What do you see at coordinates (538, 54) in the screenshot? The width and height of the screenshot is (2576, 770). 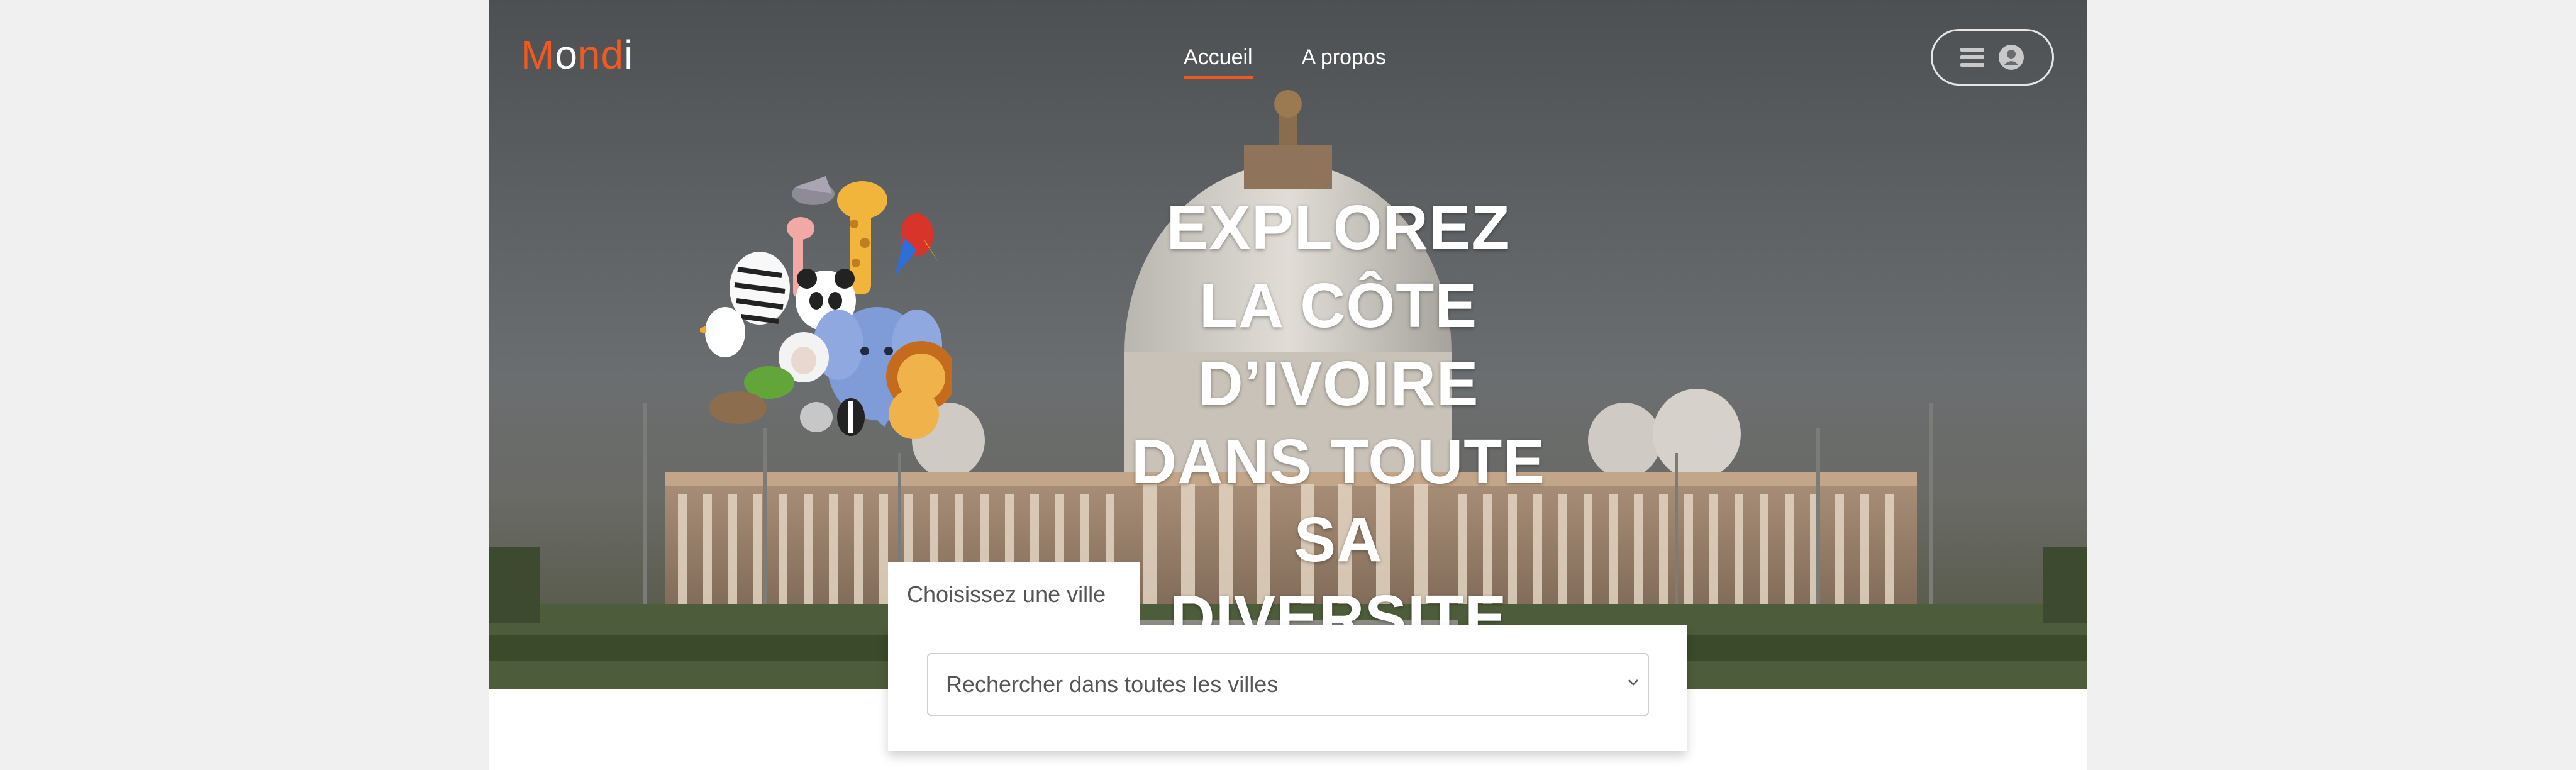 I see `brand-letter: M` at bounding box center [538, 54].